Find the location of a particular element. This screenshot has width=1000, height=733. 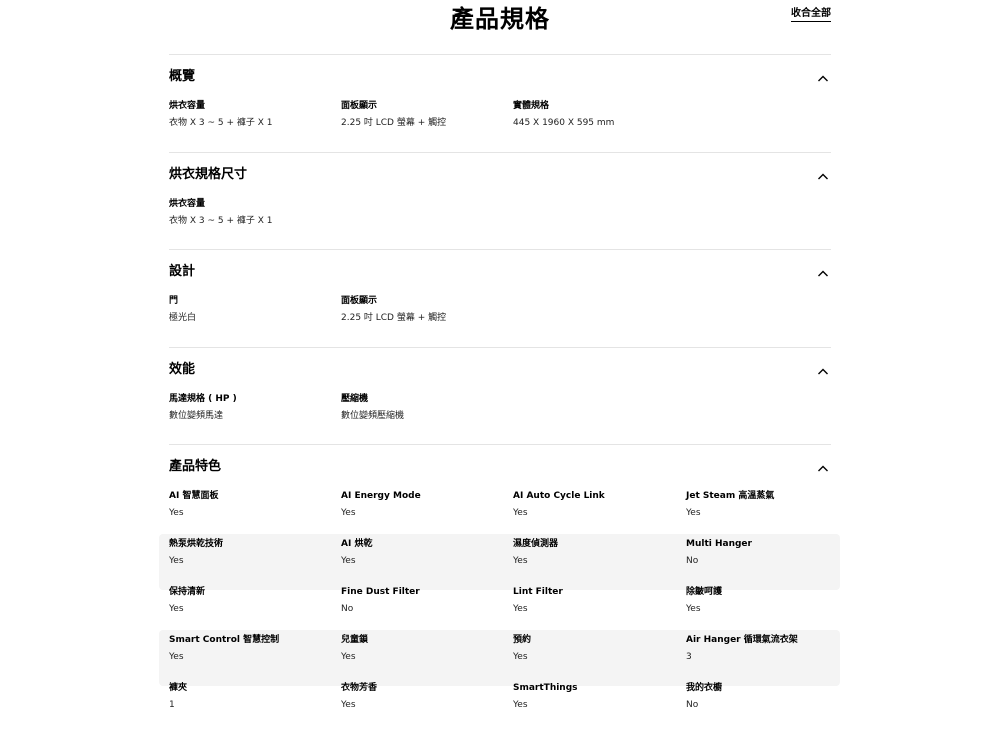

spec-item: Multi Hanger No is located at coordinates (771, 553).